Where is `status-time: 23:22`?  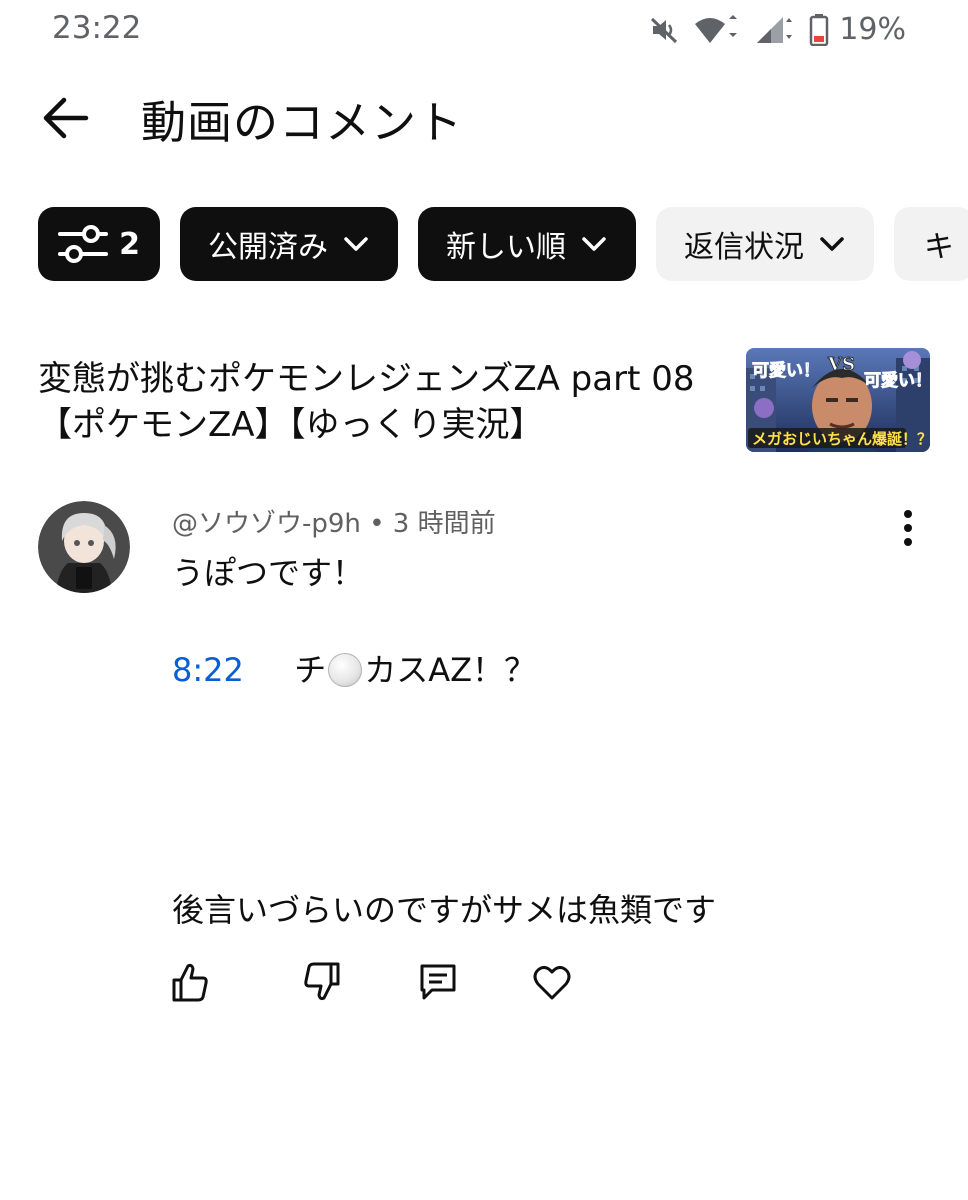 status-time: 23:22 is located at coordinates (97, 28).